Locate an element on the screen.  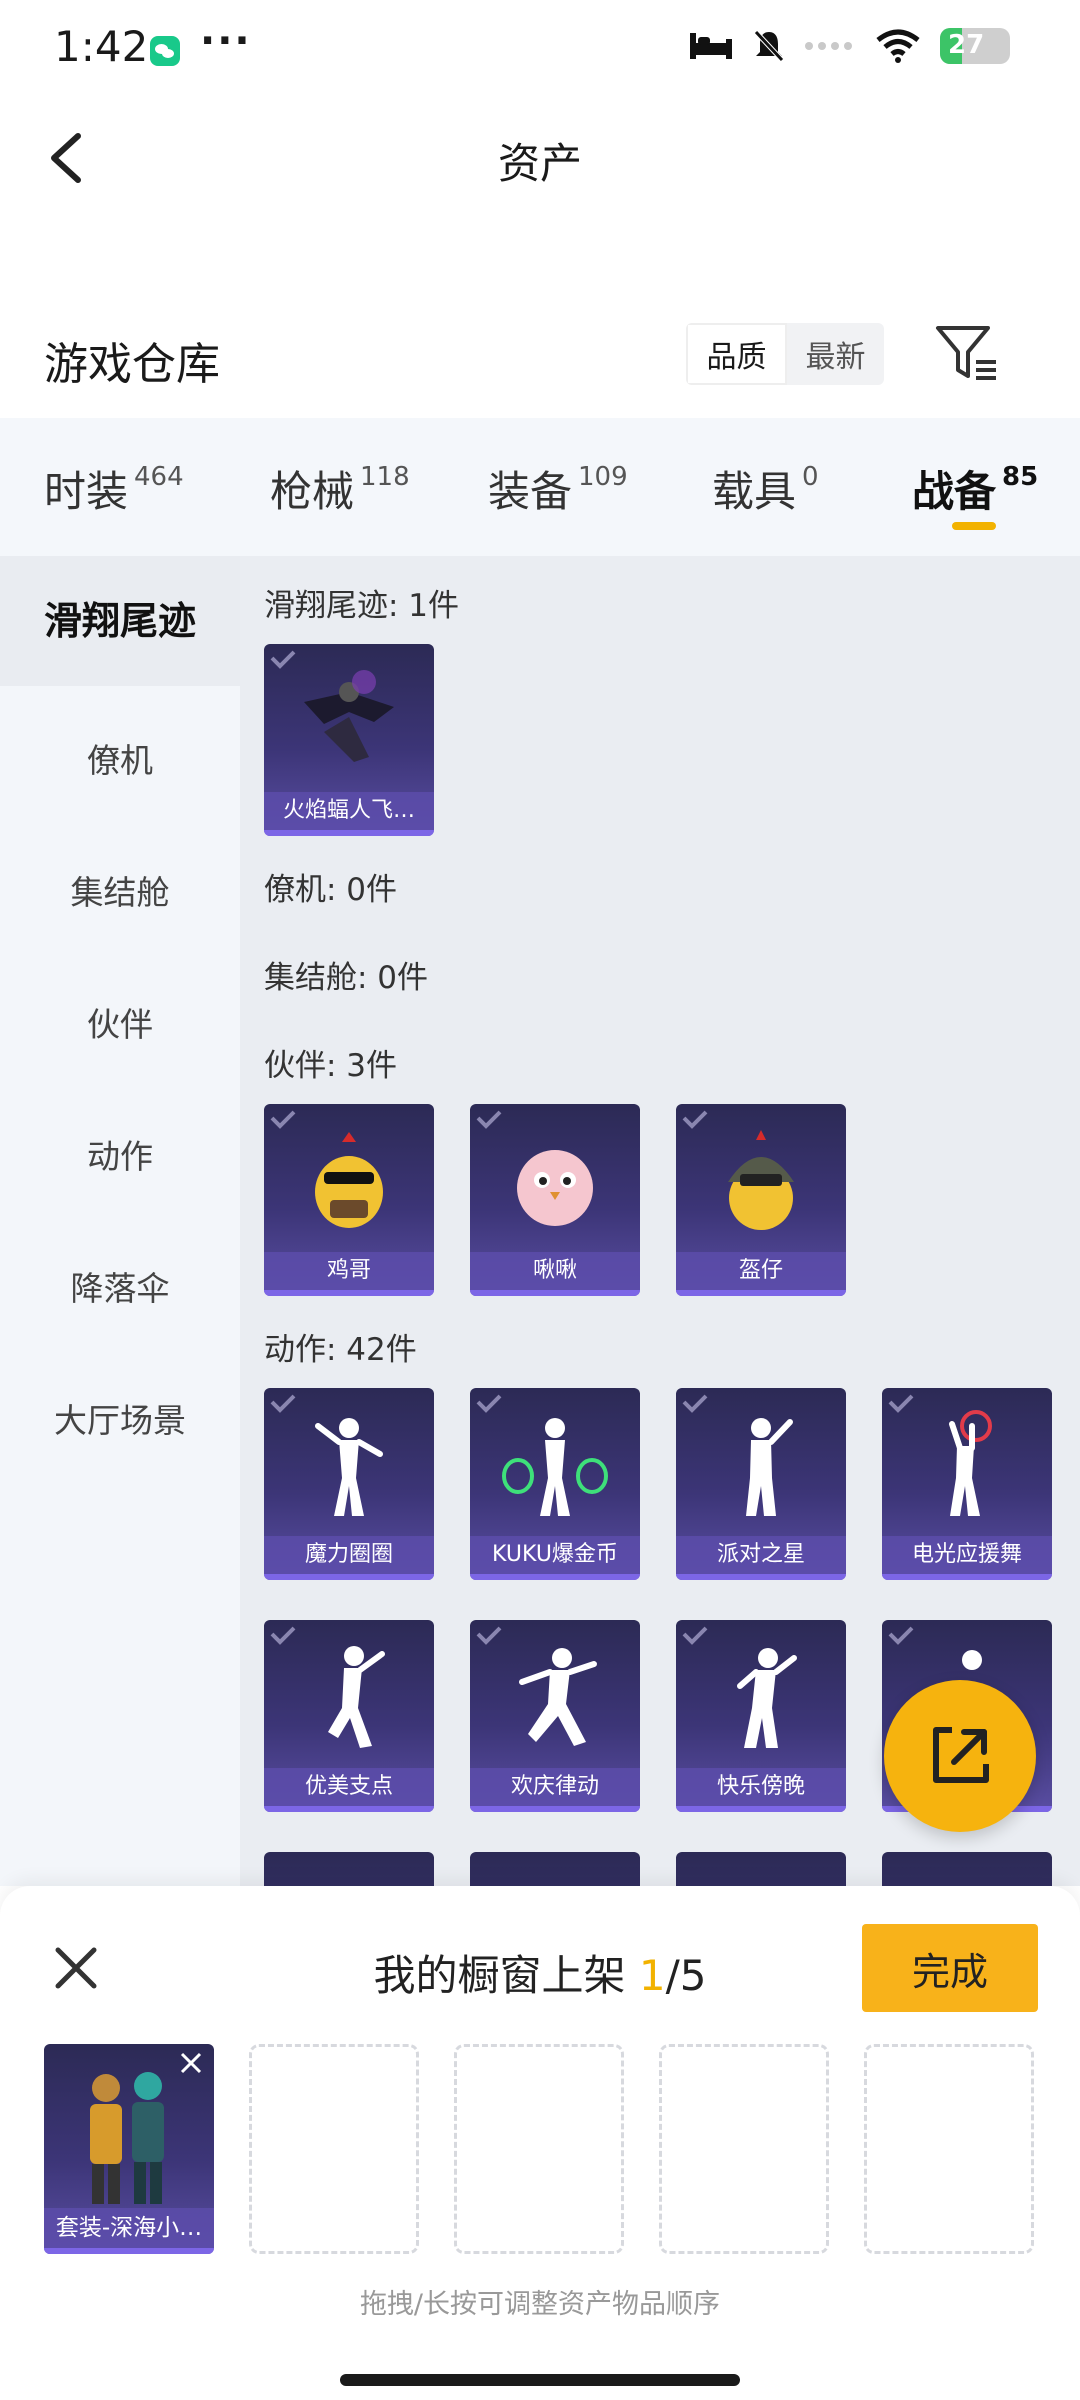
share-out-icon is located at coordinates (961, 1755).